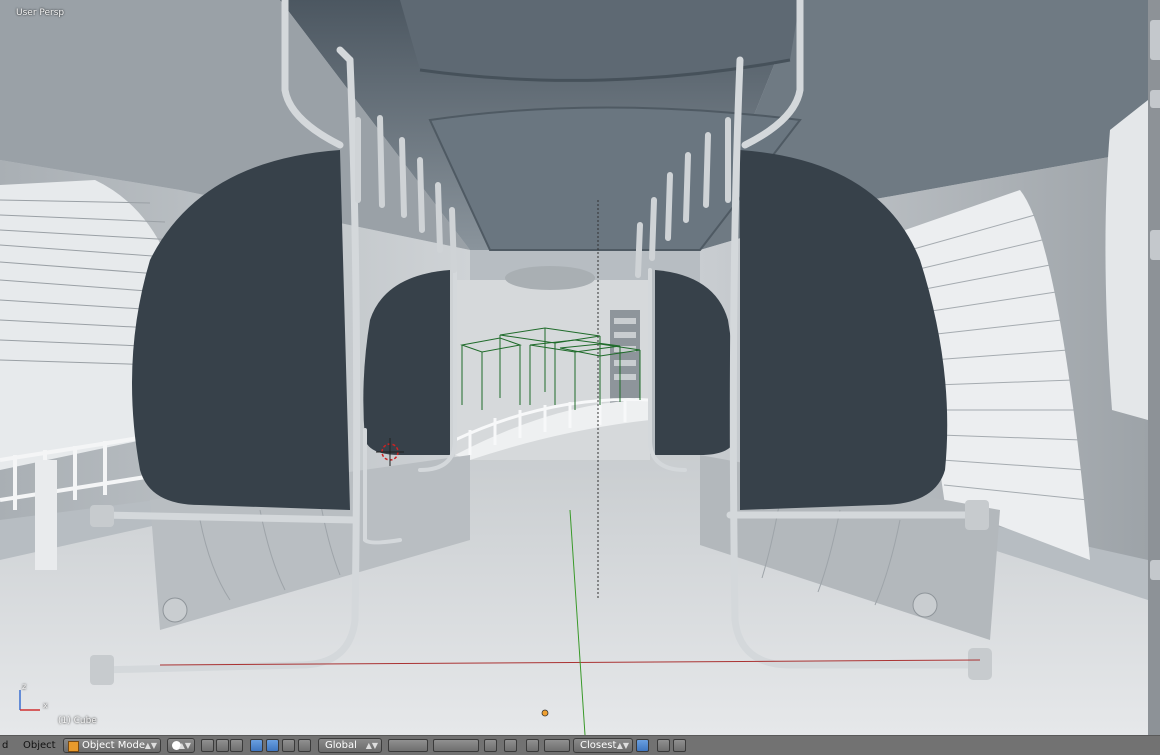  What do you see at coordinates (288, 745) in the screenshot?
I see `scale-icon` at bounding box center [288, 745].